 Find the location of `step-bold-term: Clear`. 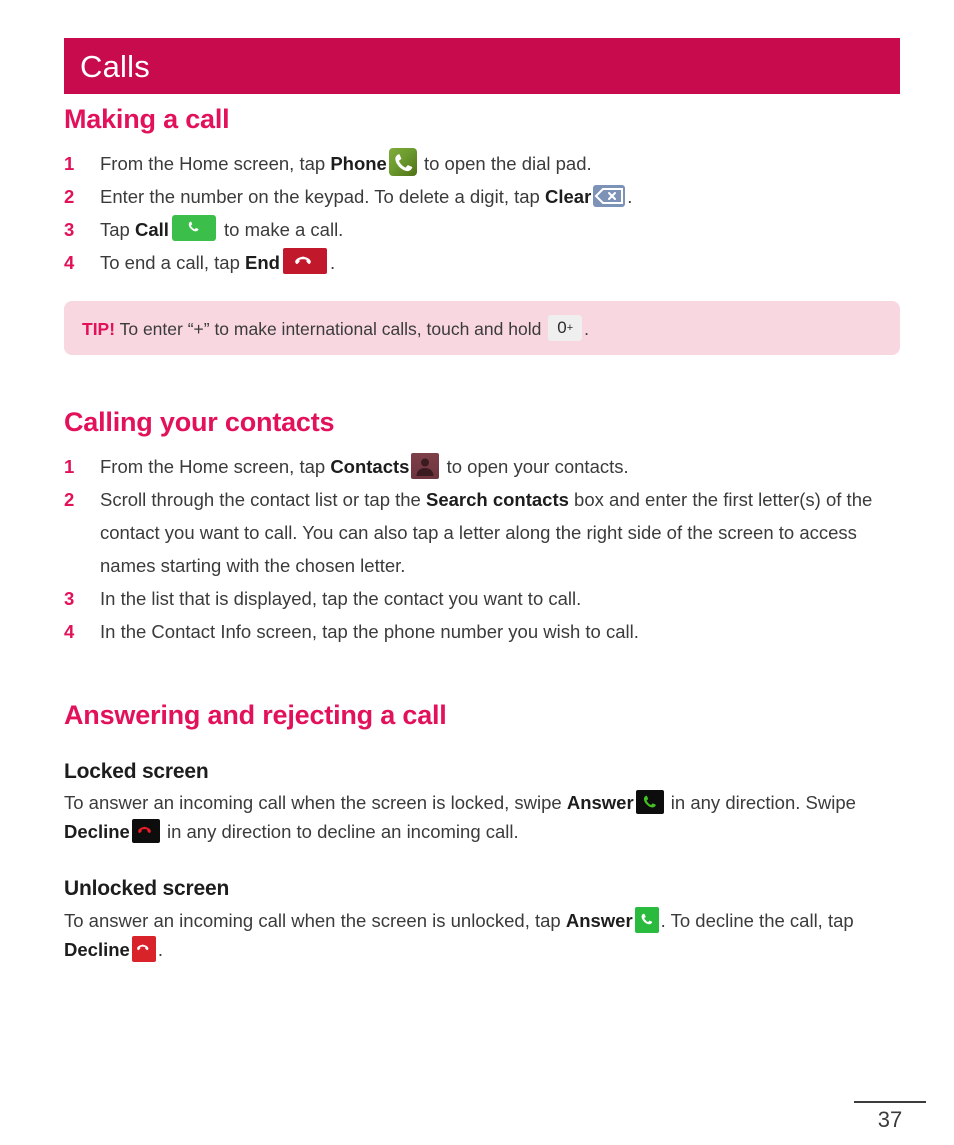

step-bold-term: Clear is located at coordinates (568, 197).